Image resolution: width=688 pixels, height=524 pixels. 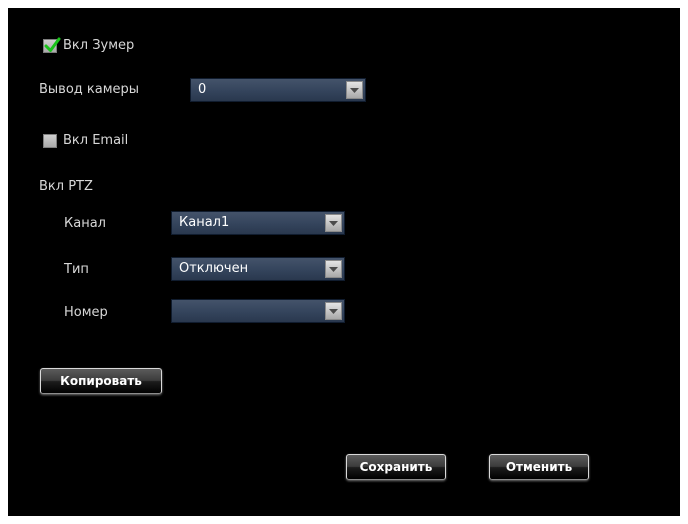 What do you see at coordinates (85, 223) in the screenshot?
I see `ptz-channel-label: Канал` at bounding box center [85, 223].